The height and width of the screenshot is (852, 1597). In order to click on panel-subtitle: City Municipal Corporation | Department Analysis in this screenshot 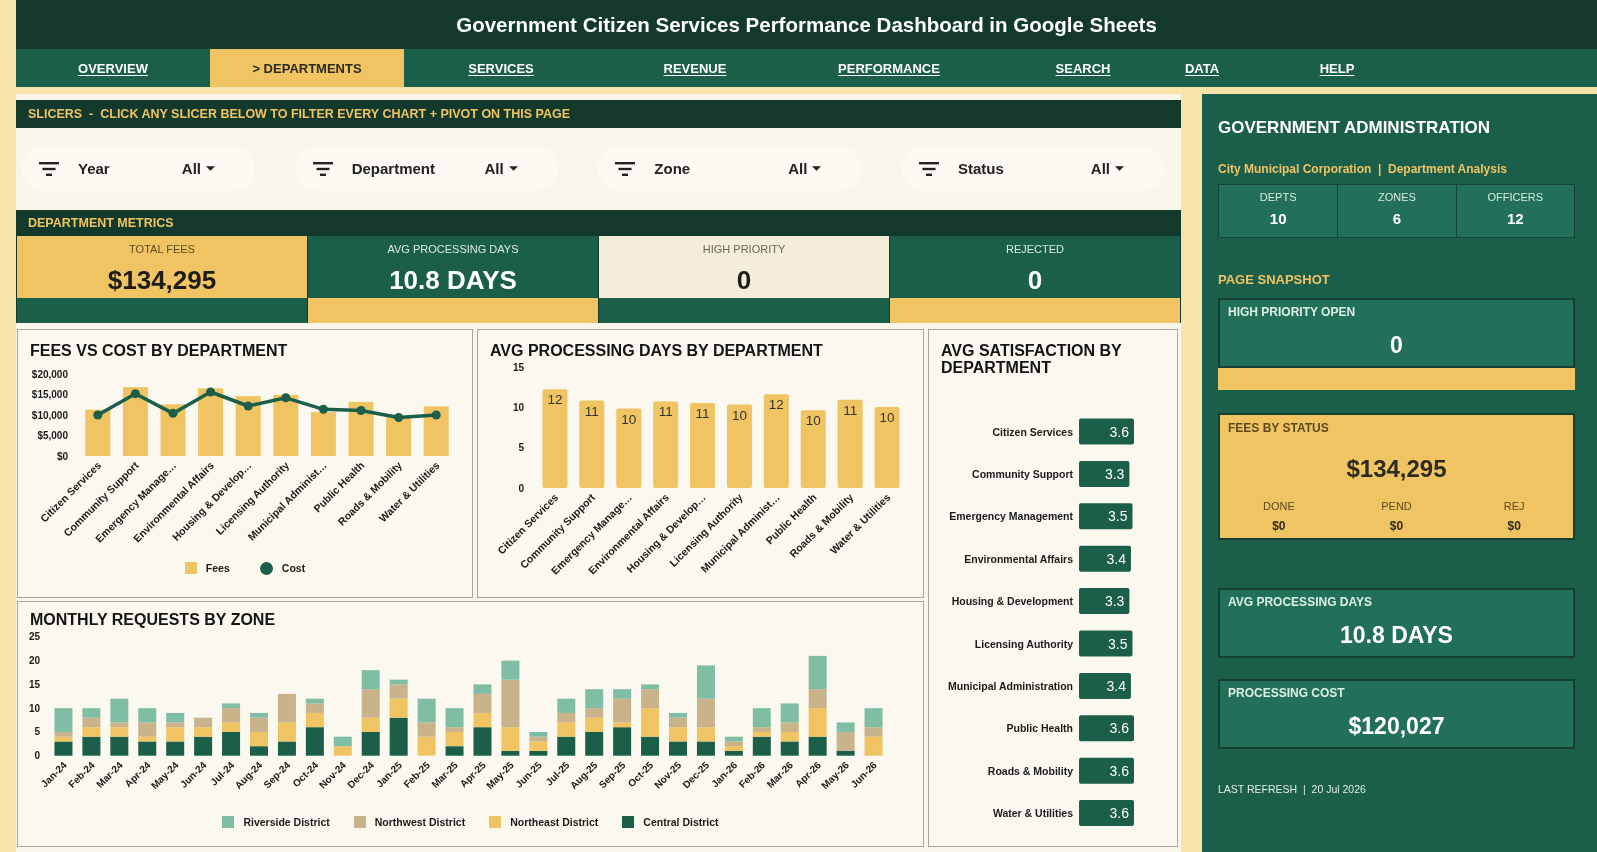, I will do `click(1362, 169)`.